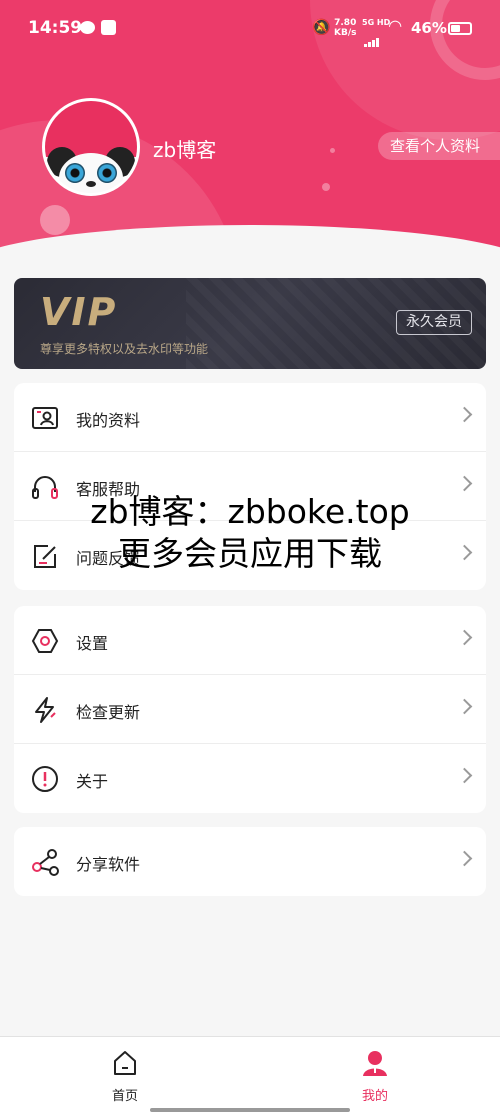 This screenshot has width=500, height=1115. What do you see at coordinates (376, 22) in the screenshot?
I see `network-type: 5G HD` at bounding box center [376, 22].